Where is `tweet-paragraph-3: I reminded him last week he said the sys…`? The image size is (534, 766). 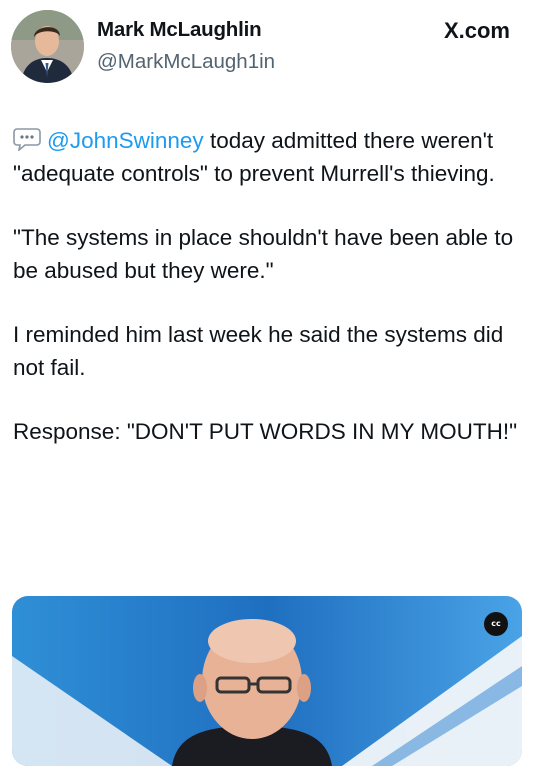 tweet-paragraph-3: I reminded him last week he said the sys… is located at coordinates (258, 351).